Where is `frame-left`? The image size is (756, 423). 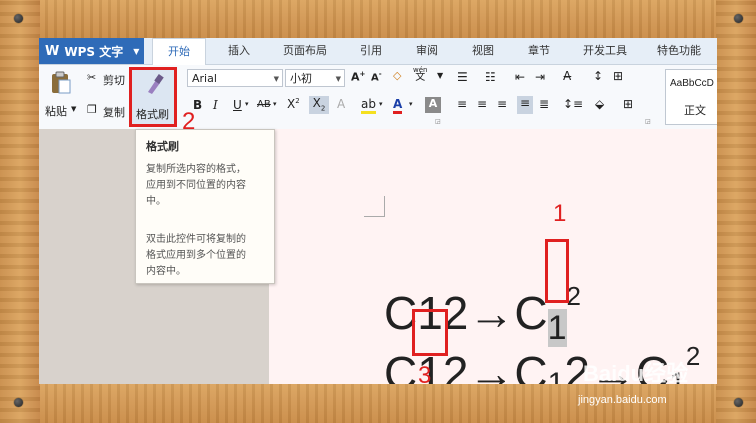
frame-left is located at coordinates (20, 211).